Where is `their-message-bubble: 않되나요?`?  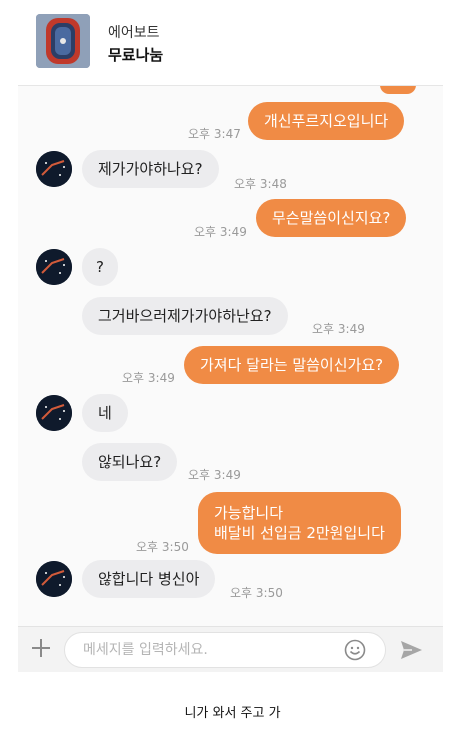 their-message-bubble: 않되나요? is located at coordinates (130, 462).